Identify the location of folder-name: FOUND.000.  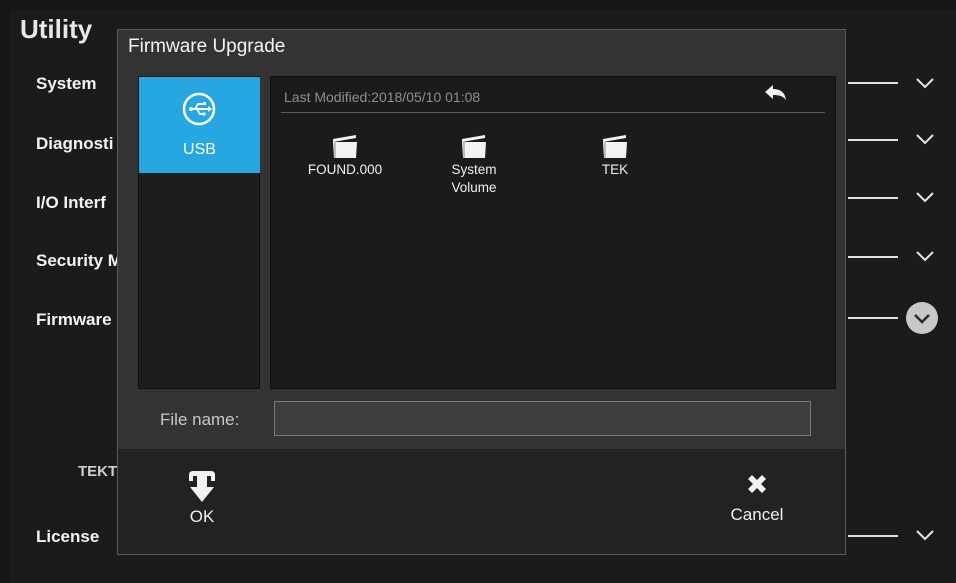
(345, 169).